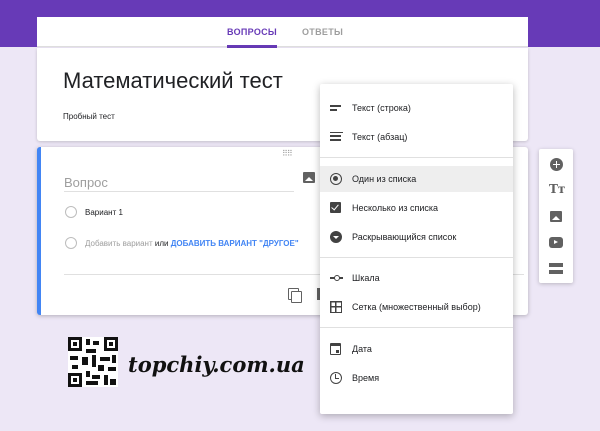 Image resolution: width=600 pixels, height=431 pixels. Describe the element at coordinates (161, 243) in the screenshot. I see `or-text: или` at that location.